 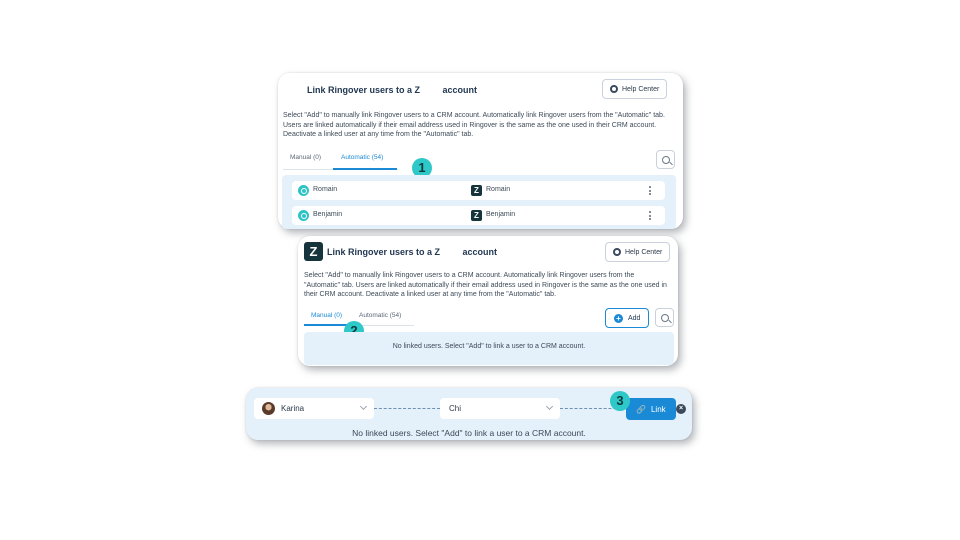 What do you see at coordinates (407, 408) in the screenshot?
I see `link-connector` at bounding box center [407, 408].